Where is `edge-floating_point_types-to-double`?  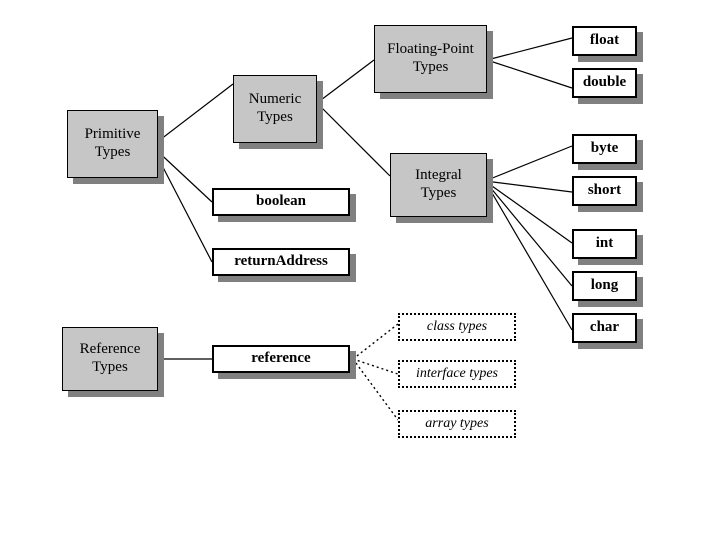
edge-floating_point_types-to-double is located at coordinates (529, 74).